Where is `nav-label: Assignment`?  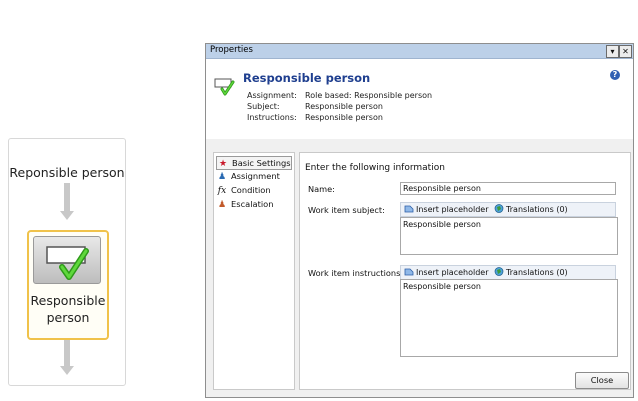 nav-label: Assignment is located at coordinates (255, 176).